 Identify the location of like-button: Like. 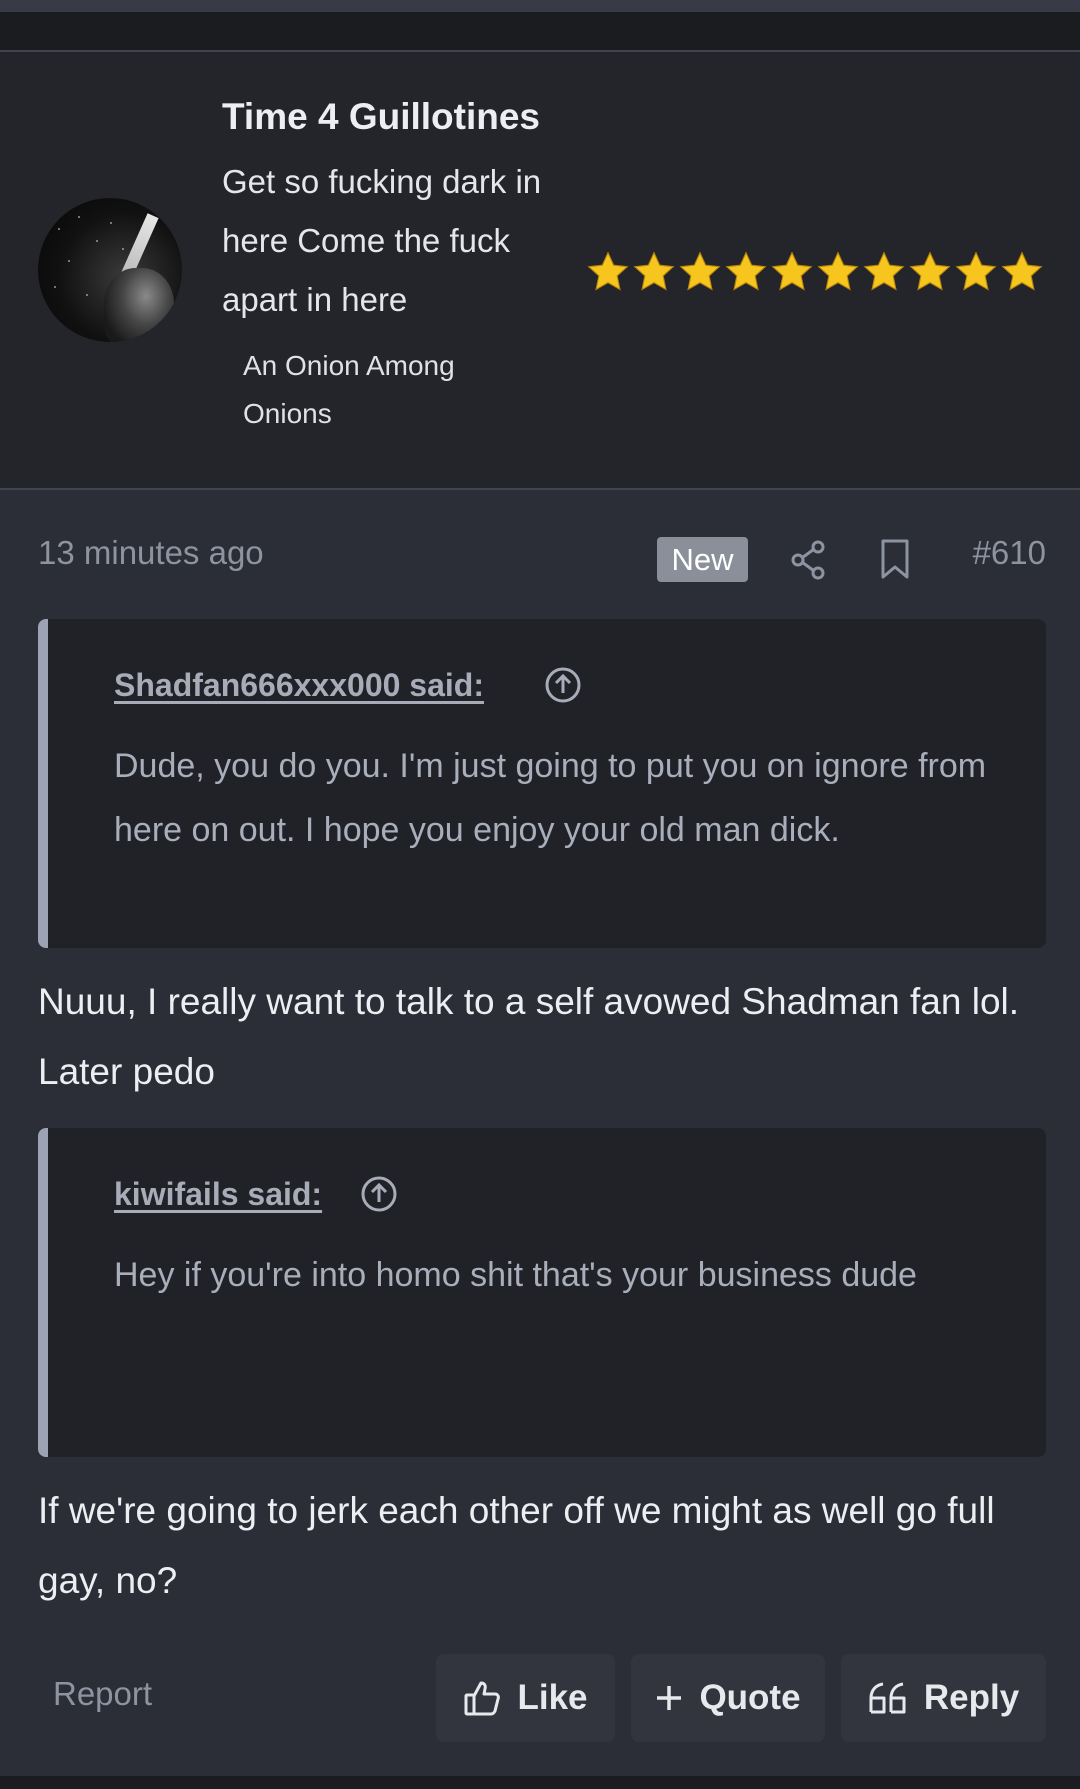
(525, 1698).